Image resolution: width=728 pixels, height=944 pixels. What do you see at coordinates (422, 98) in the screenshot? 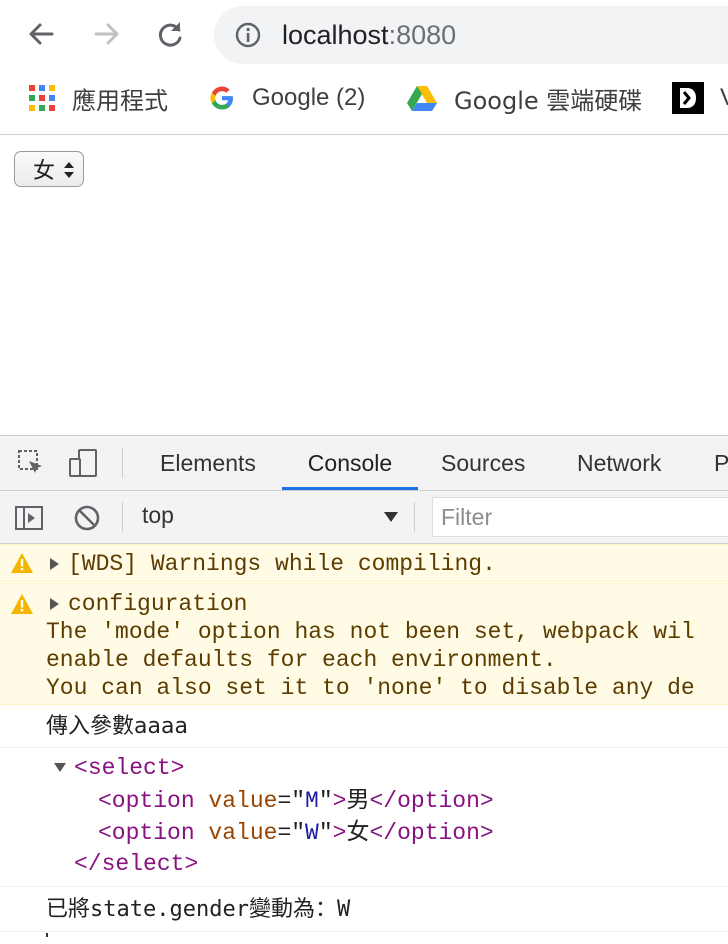
I see `google-drive-icon` at bounding box center [422, 98].